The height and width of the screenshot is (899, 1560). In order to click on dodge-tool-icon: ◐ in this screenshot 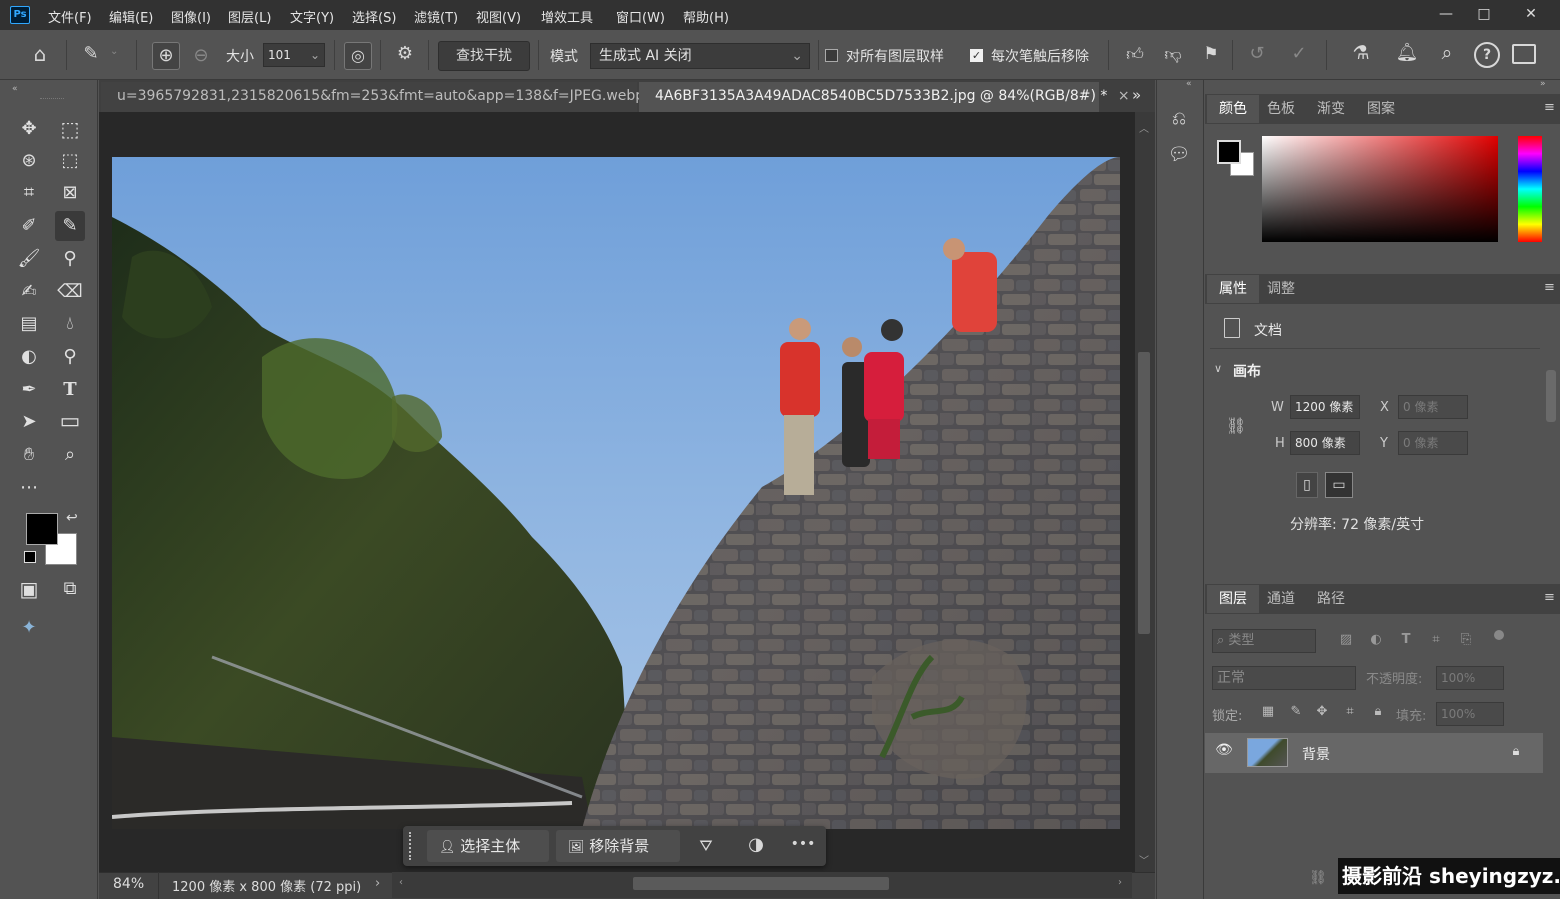, I will do `click(29, 357)`.